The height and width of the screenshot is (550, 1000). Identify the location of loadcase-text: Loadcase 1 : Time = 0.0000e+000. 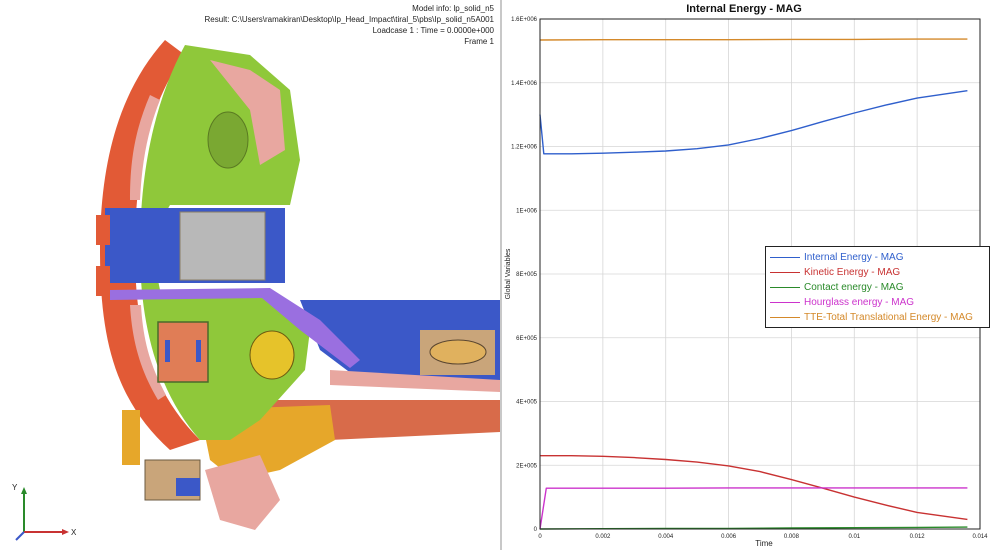
(433, 30).